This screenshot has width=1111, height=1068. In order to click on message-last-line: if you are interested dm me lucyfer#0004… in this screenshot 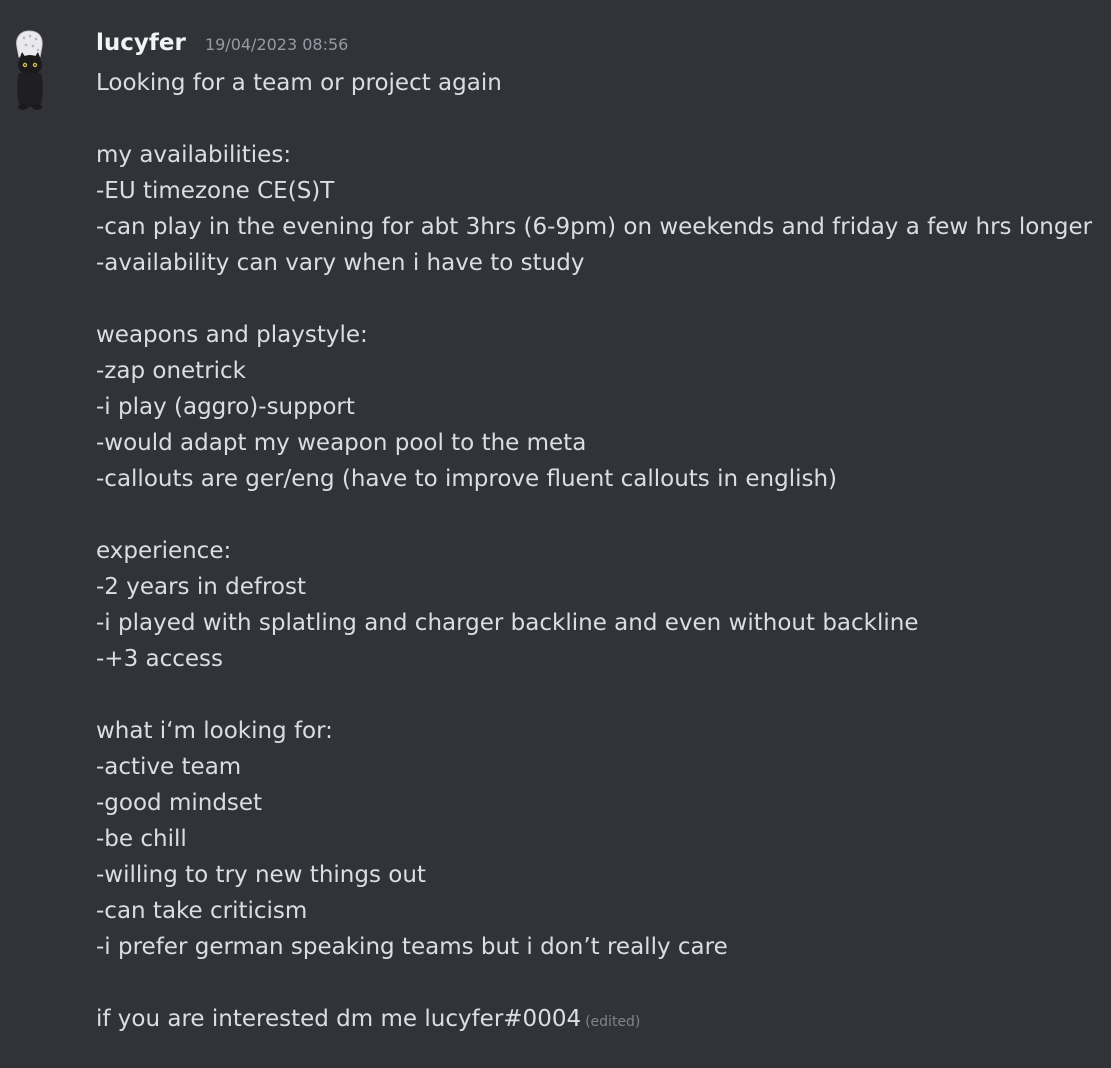, I will do `click(603, 1019)`.